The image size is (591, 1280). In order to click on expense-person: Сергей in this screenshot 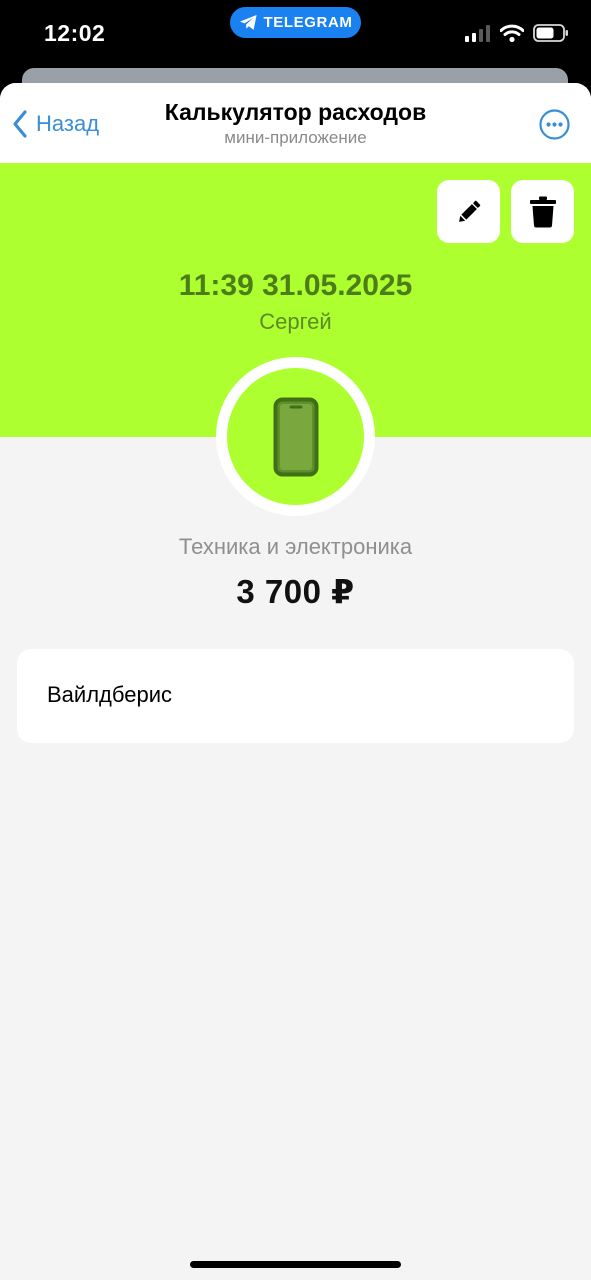, I will do `click(295, 321)`.